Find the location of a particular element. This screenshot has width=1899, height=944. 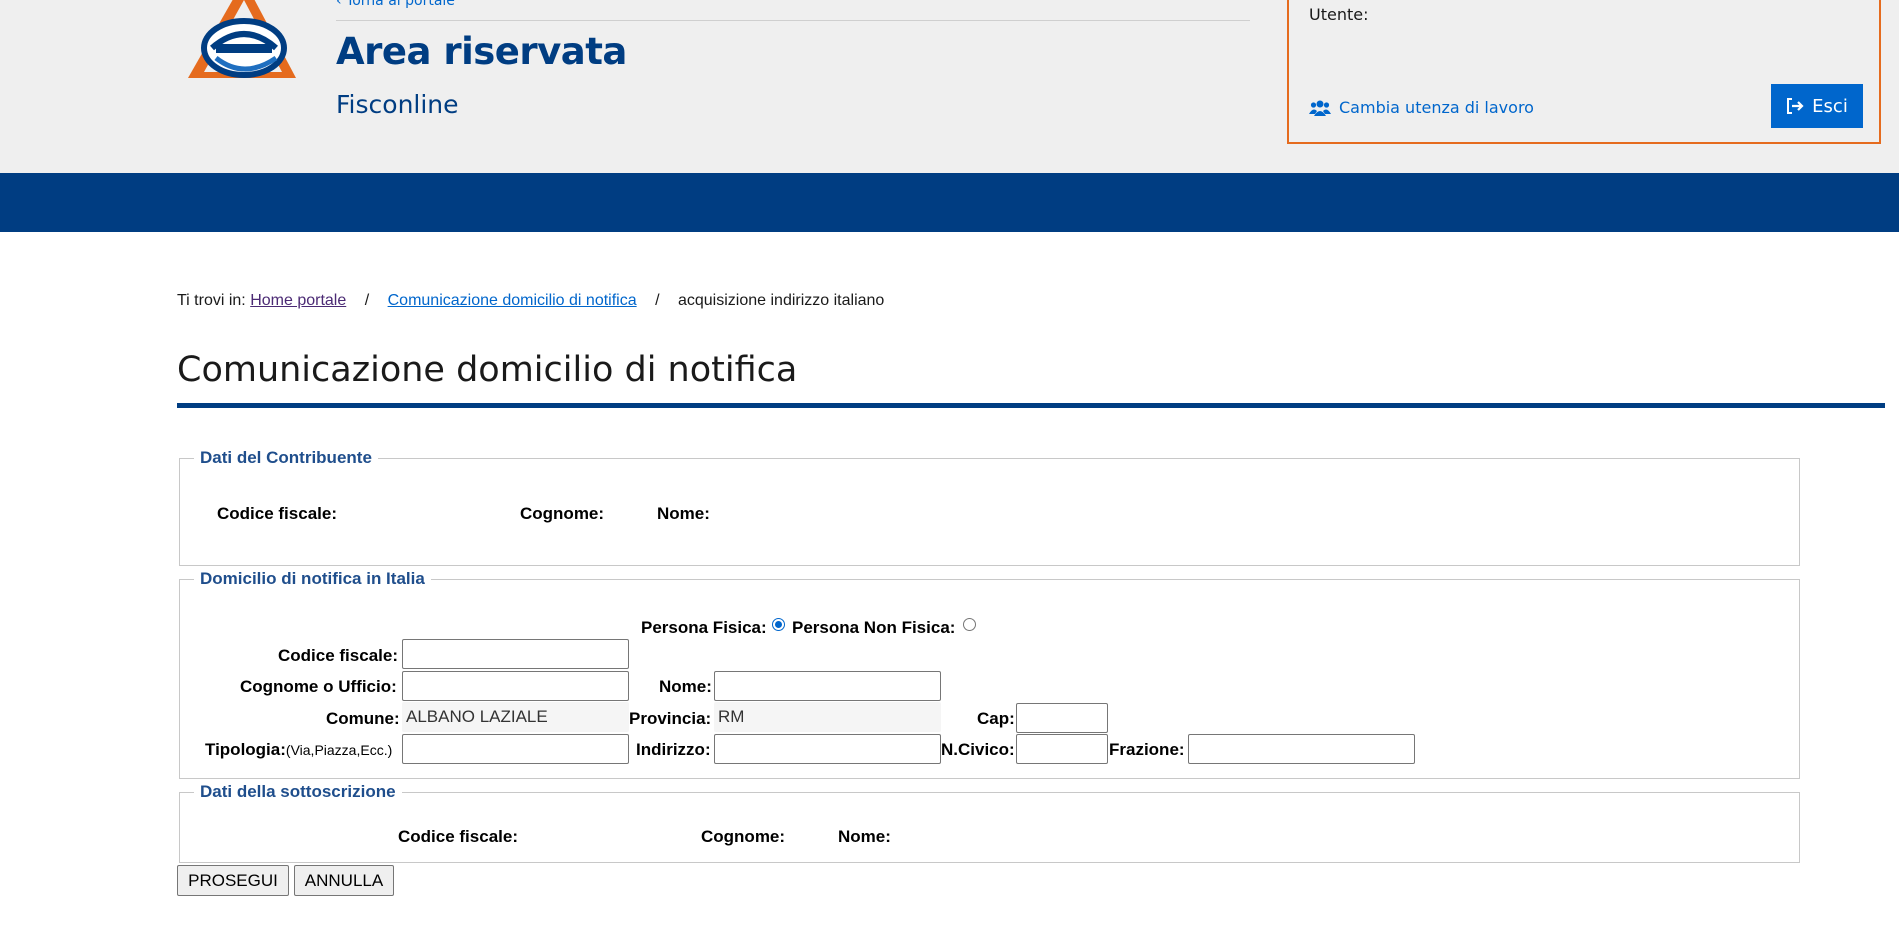

area-subtitle: Fisconline is located at coordinates (397, 104).